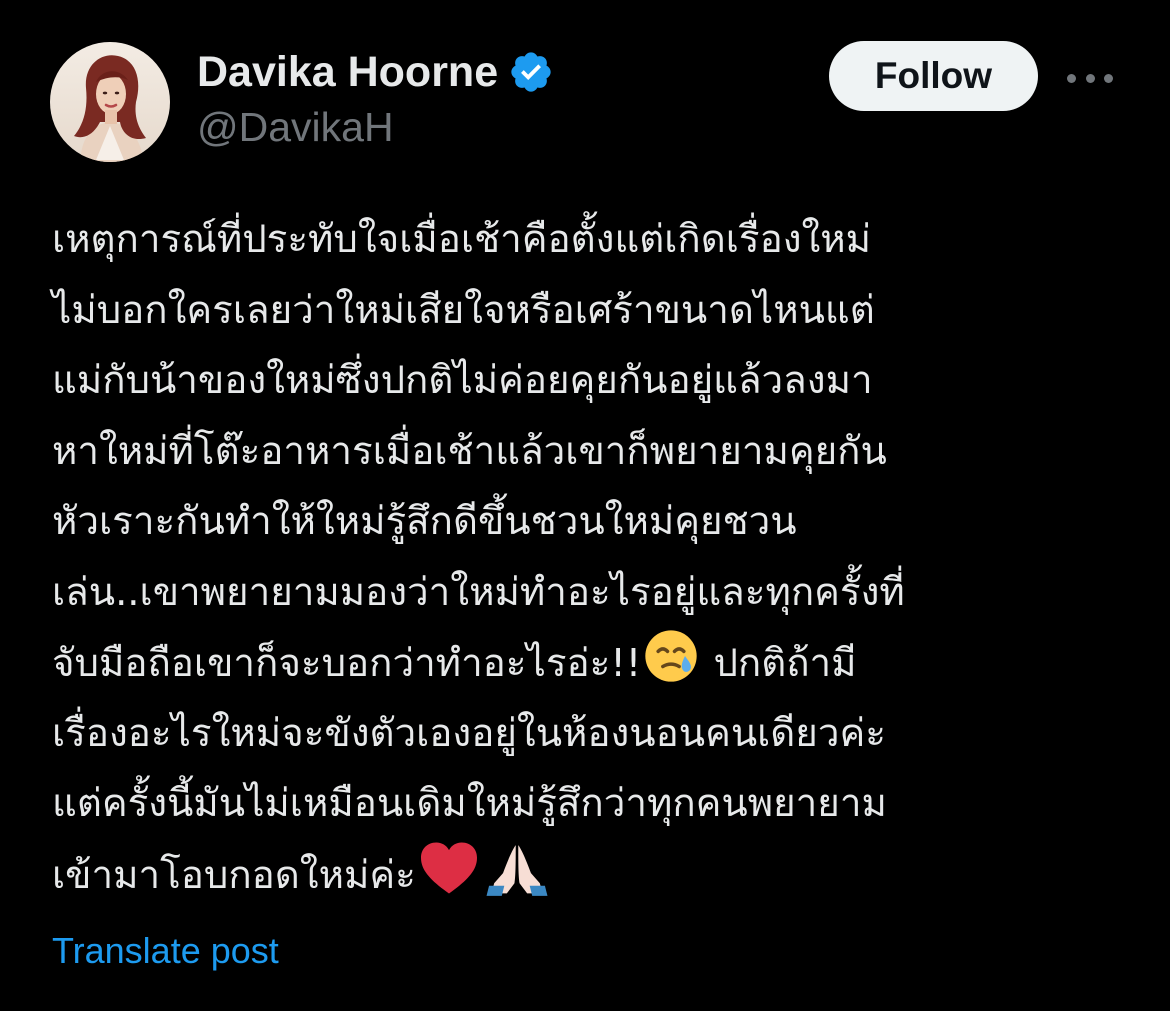 This screenshot has height=1011, width=1170. Describe the element at coordinates (165, 951) in the screenshot. I see `translate-post-link: Translate post` at that location.